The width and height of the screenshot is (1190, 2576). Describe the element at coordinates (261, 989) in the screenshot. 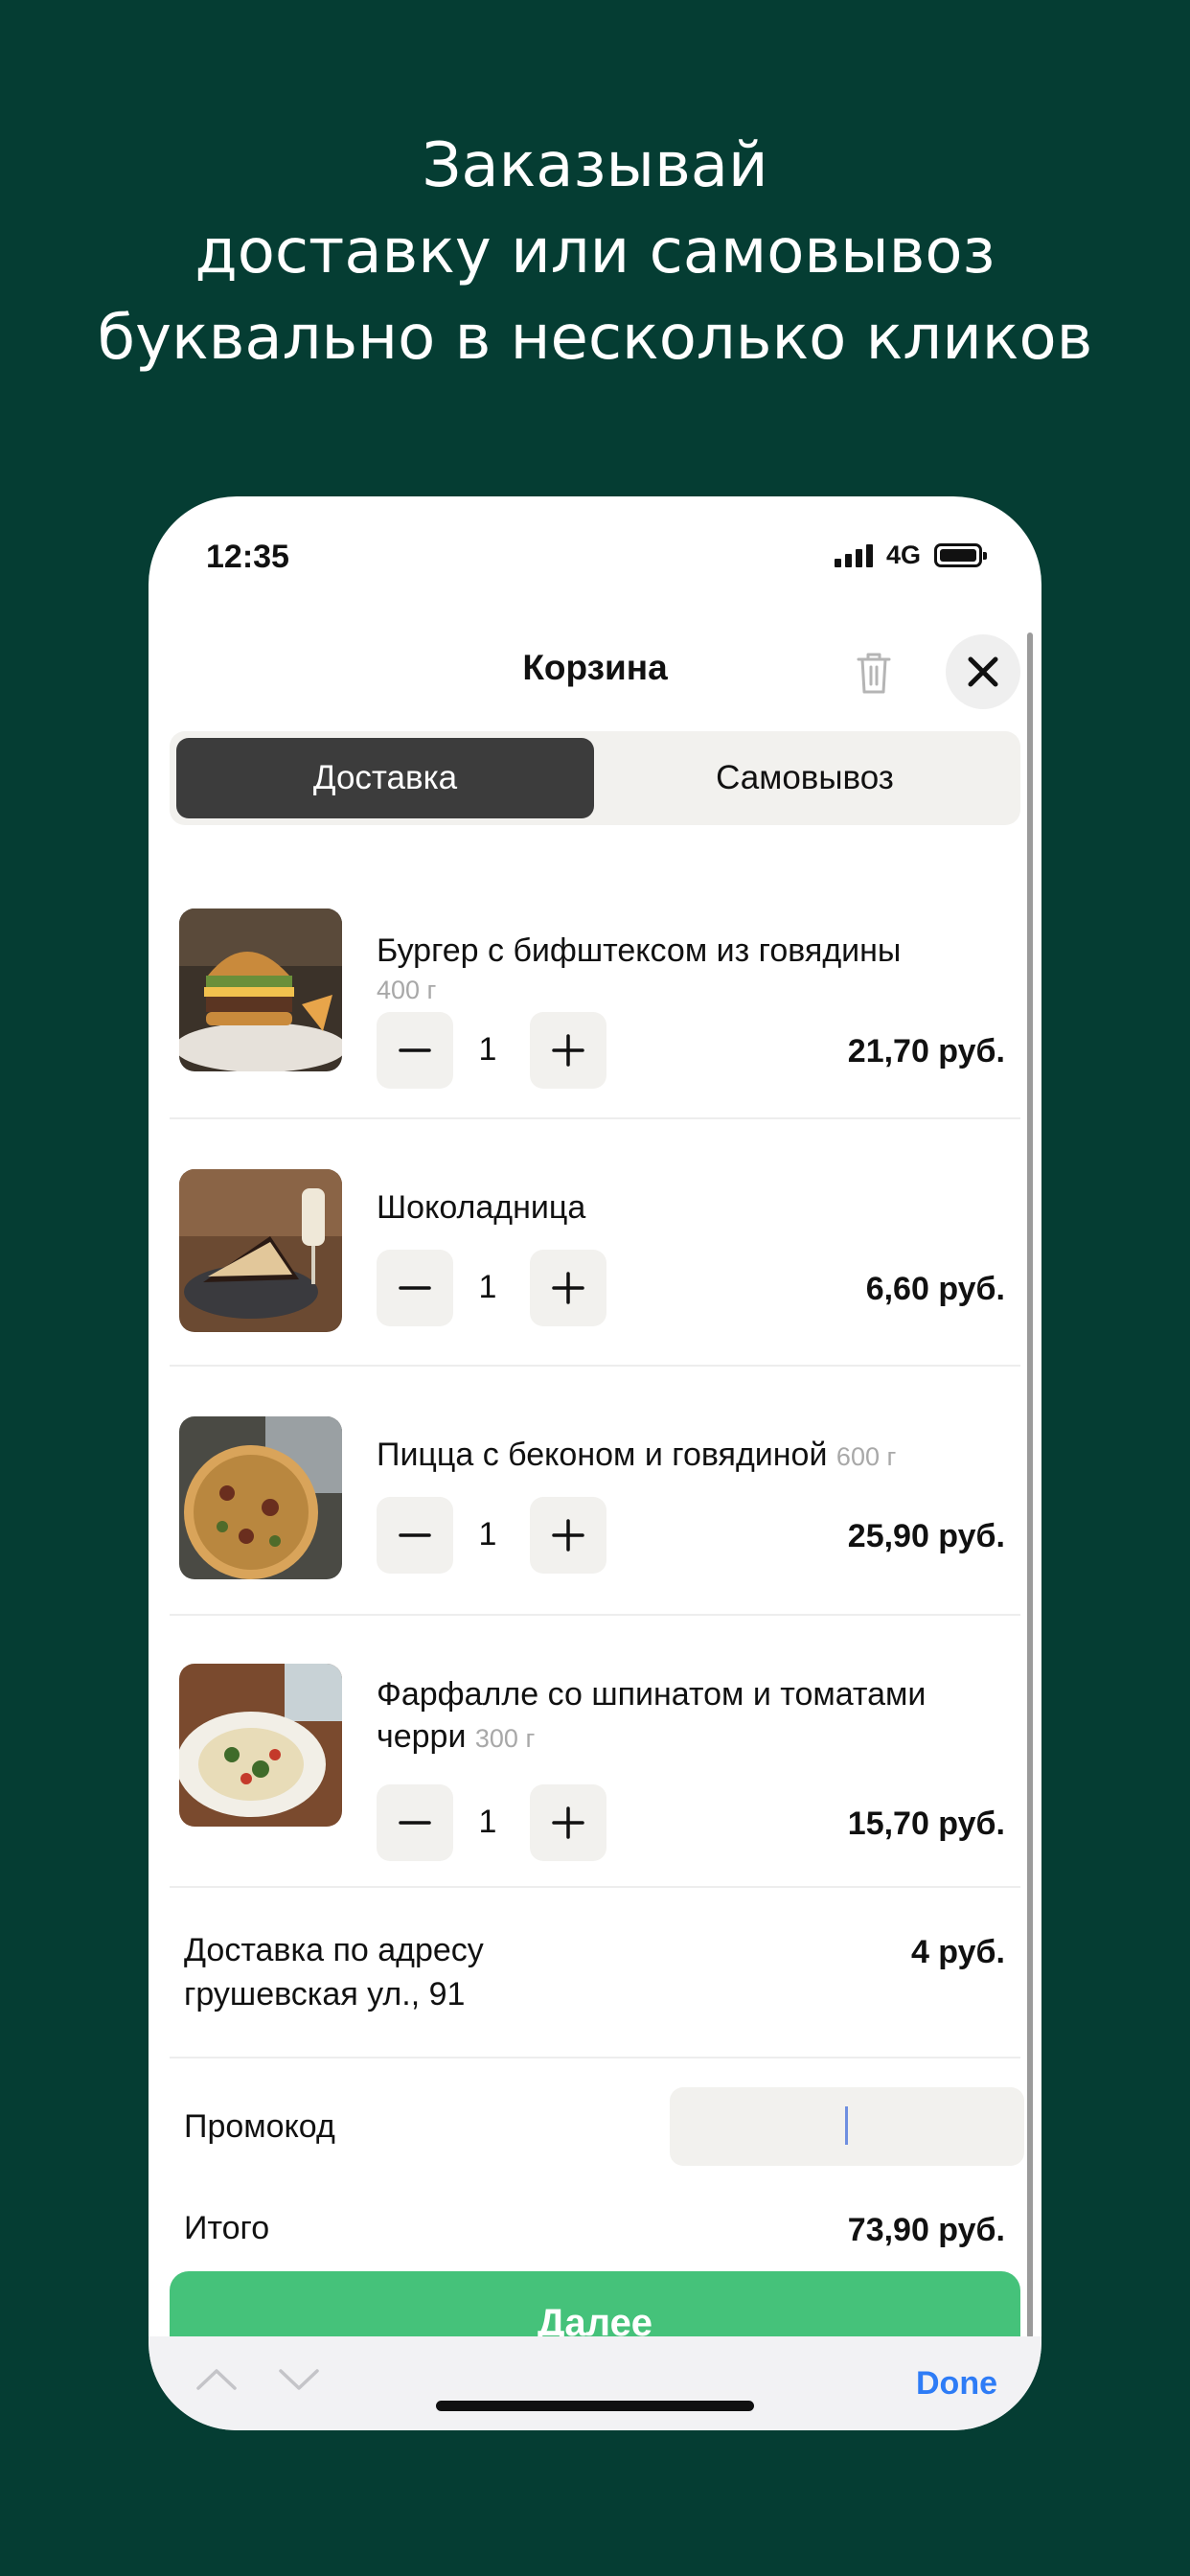

I see `burger-image` at that location.